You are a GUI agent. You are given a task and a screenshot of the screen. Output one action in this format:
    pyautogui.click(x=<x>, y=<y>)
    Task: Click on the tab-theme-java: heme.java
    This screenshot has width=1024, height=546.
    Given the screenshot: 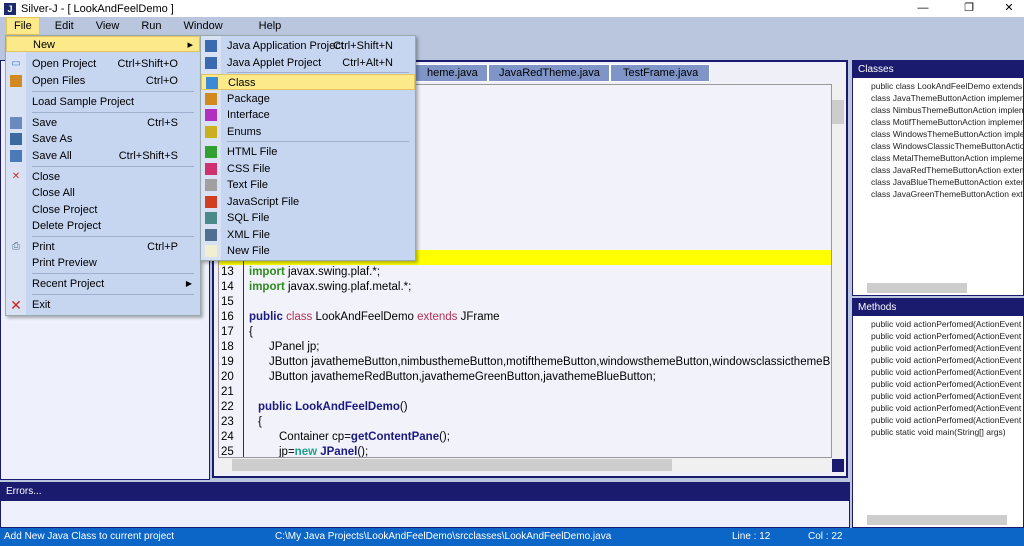 What is the action you would take?
    pyautogui.click(x=451, y=73)
    